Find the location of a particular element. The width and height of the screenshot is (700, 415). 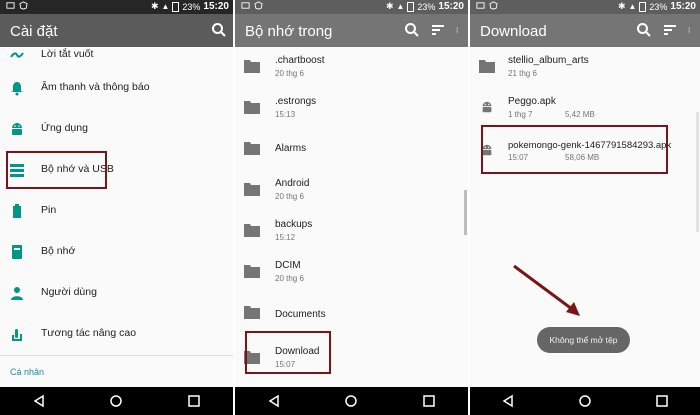

file-date: 1 thg 7 is located at coordinates (520, 114).